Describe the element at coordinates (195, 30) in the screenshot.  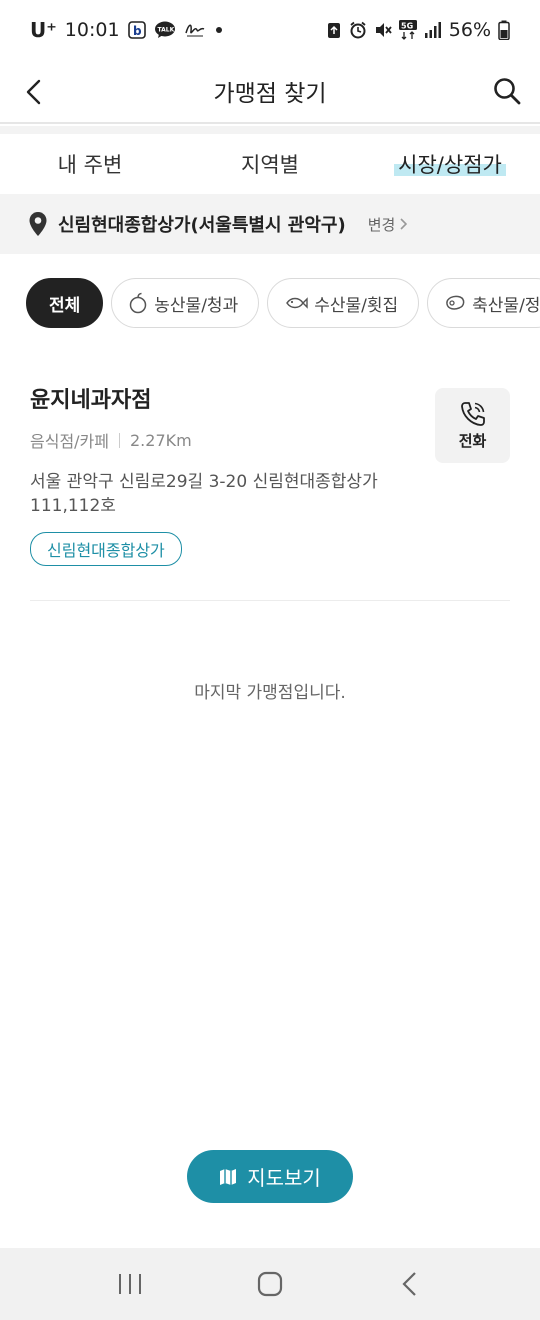
I see `signature-icon` at that location.